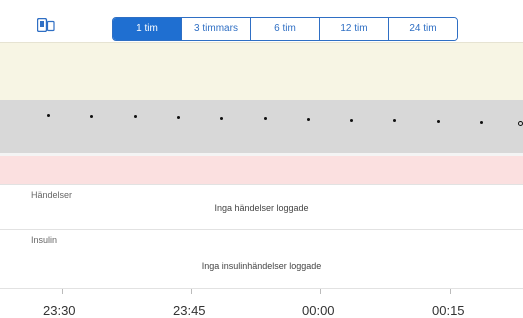  What do you see at coordinates (423, 29) in the screenshot?
I see `range-24h-button: 24 tim` at bounding box center [423, 29].